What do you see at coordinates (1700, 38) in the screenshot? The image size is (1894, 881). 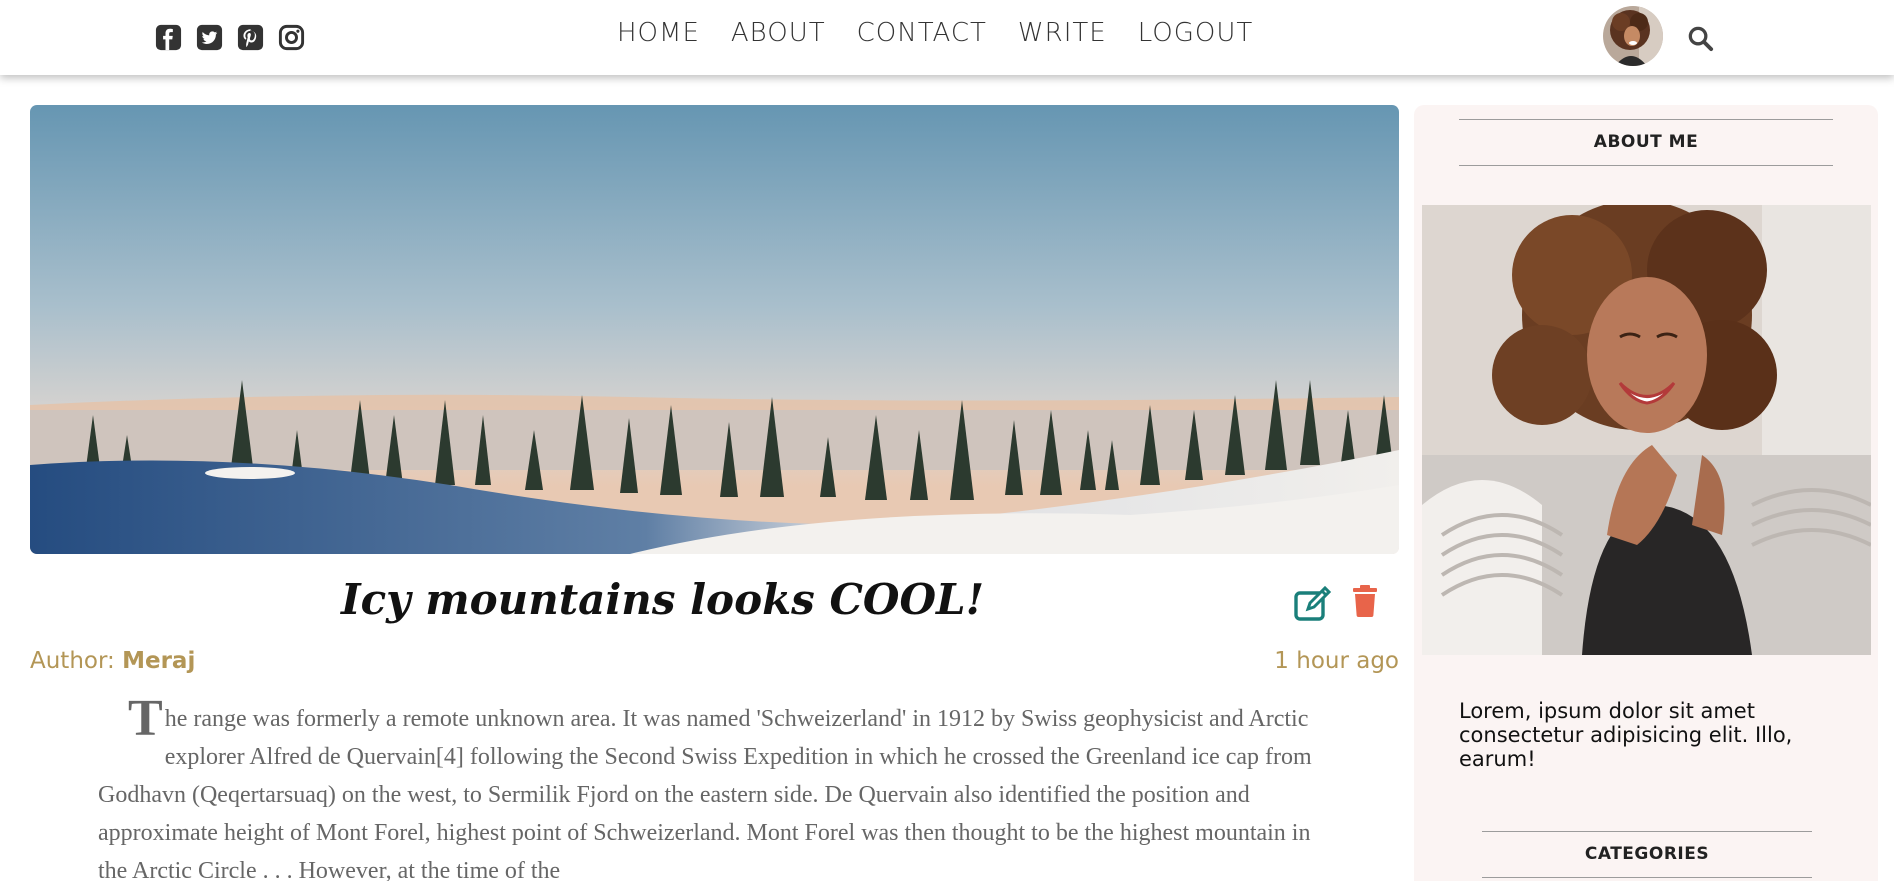 I see `search-icon` at bounding box center [1700, 38].